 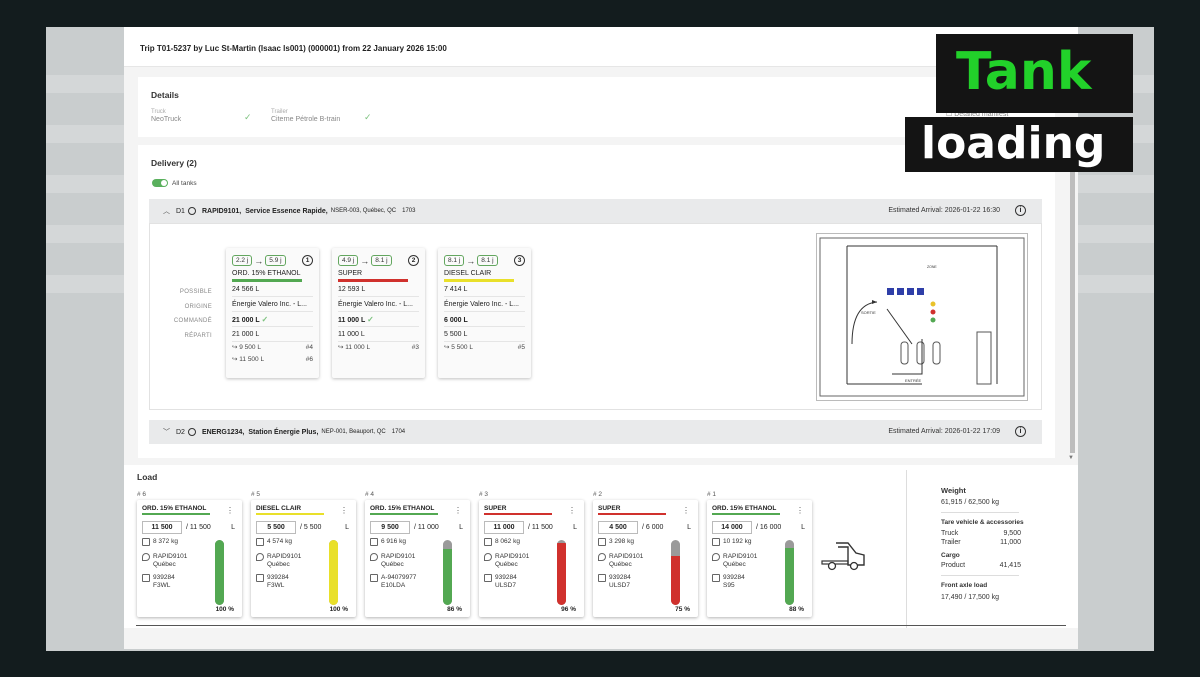 I want to click on compartment-number: # 5, so click(x=256, y=494).